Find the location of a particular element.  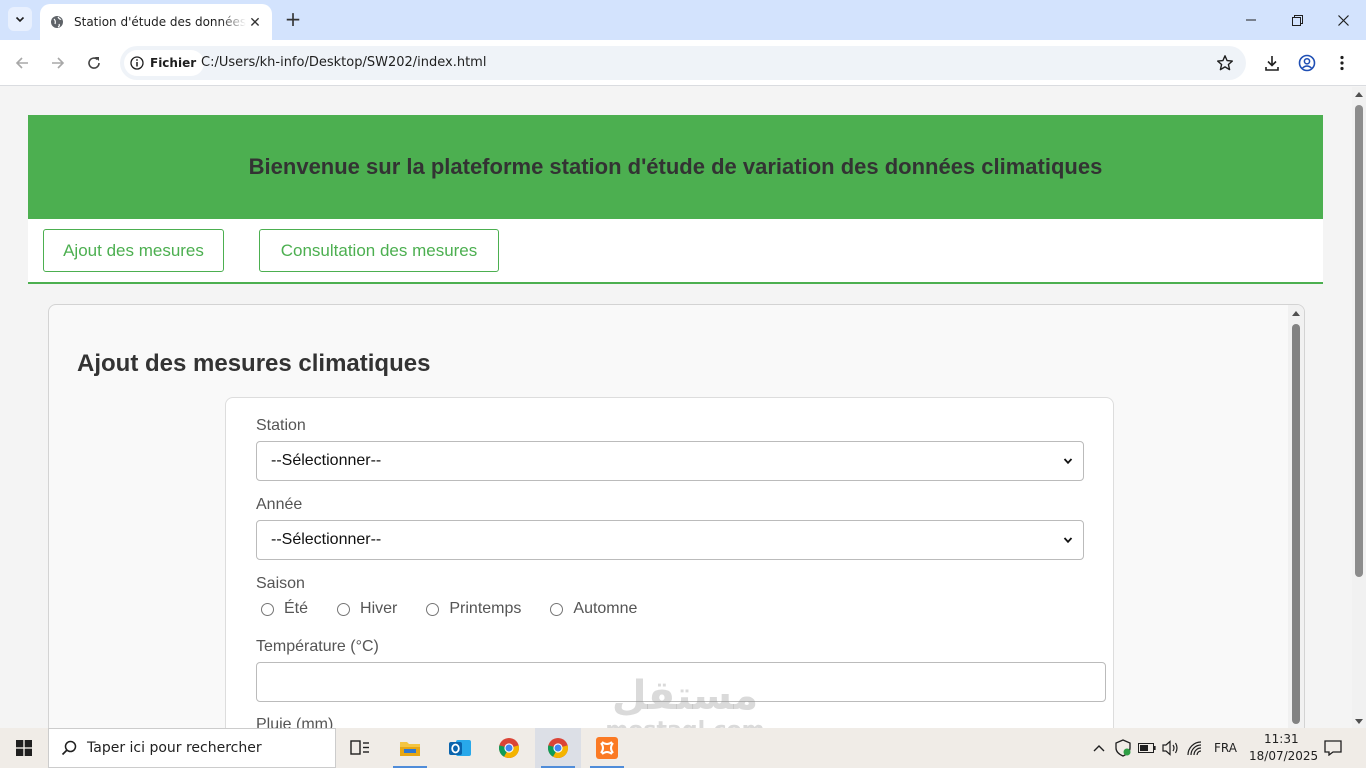

panel-scroll-thumb is located at coordinates (1296, 524).